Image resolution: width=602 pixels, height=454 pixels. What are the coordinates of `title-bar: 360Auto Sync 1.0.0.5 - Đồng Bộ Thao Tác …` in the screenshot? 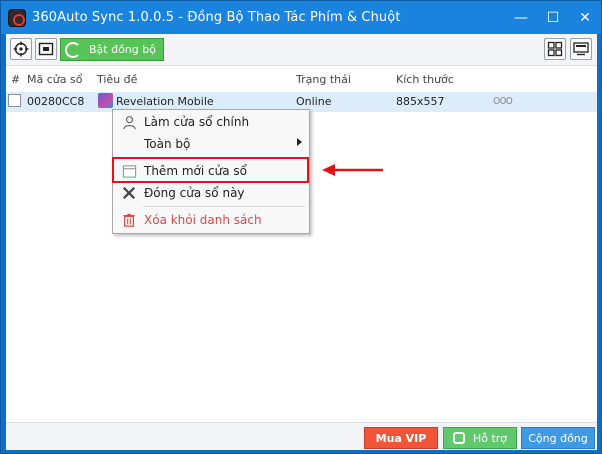 It's located at (301, 17).